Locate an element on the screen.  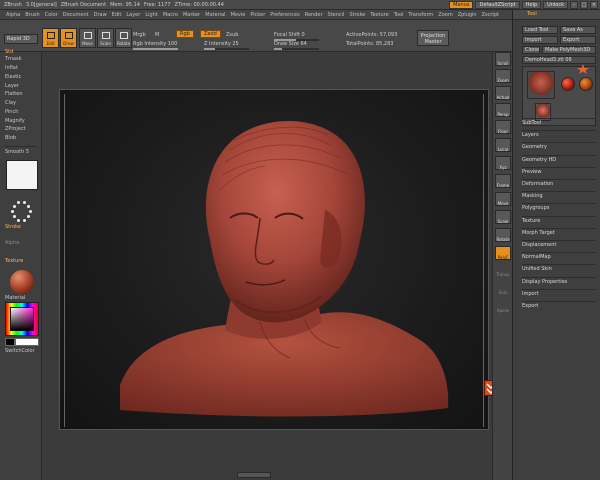
edit-button: Edit is located at coordinates (50, 38).